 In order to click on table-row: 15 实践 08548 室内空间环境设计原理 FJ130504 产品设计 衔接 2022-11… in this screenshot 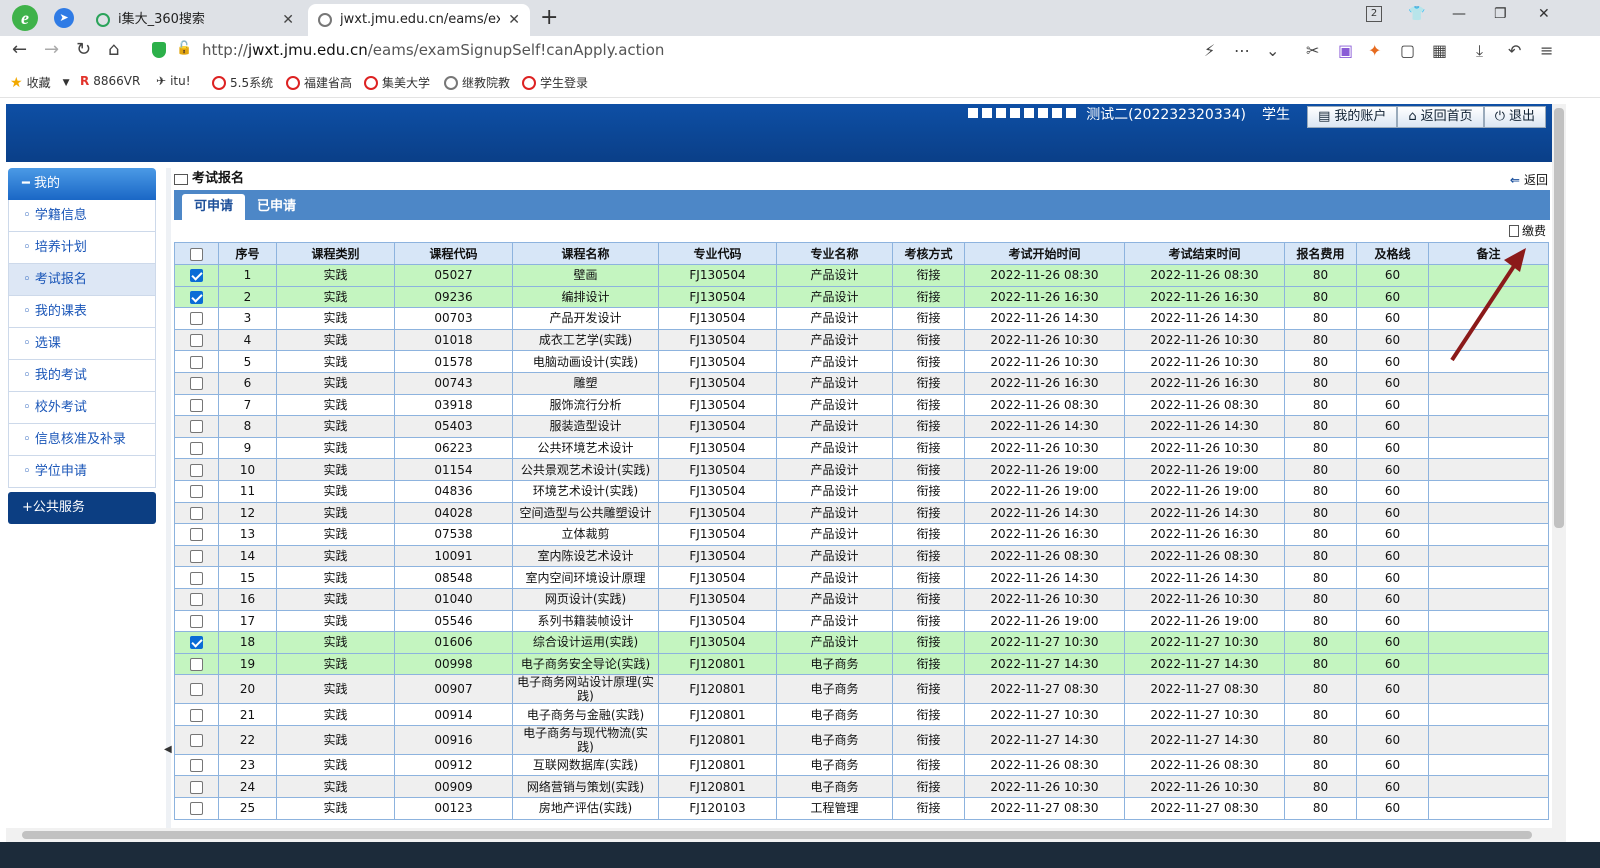, I will do `click(861, 577)`.